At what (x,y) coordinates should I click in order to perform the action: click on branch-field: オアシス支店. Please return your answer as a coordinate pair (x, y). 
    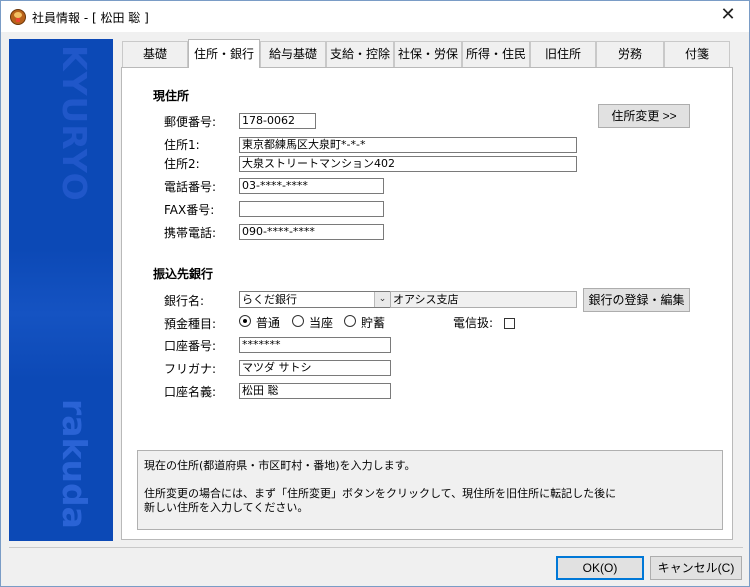
    Looking at the image, I should click on (483, 299).